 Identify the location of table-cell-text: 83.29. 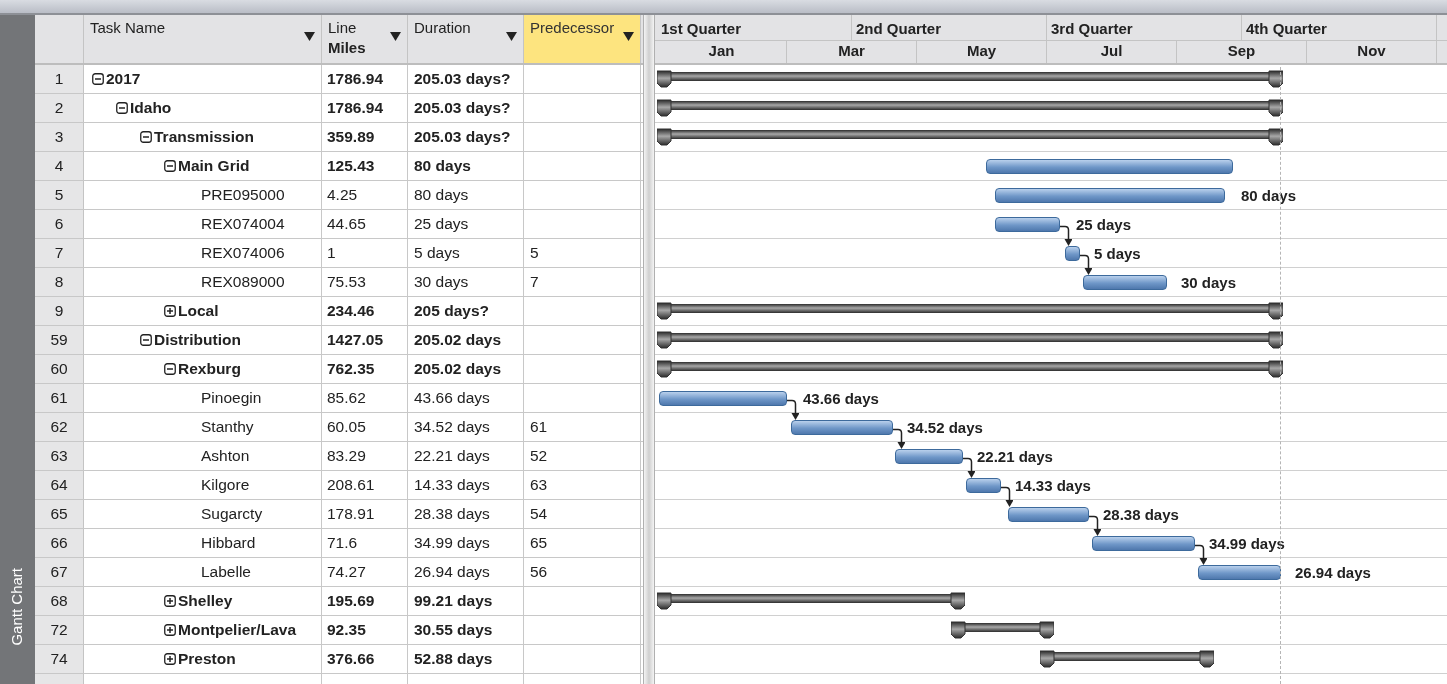
(346, 456).